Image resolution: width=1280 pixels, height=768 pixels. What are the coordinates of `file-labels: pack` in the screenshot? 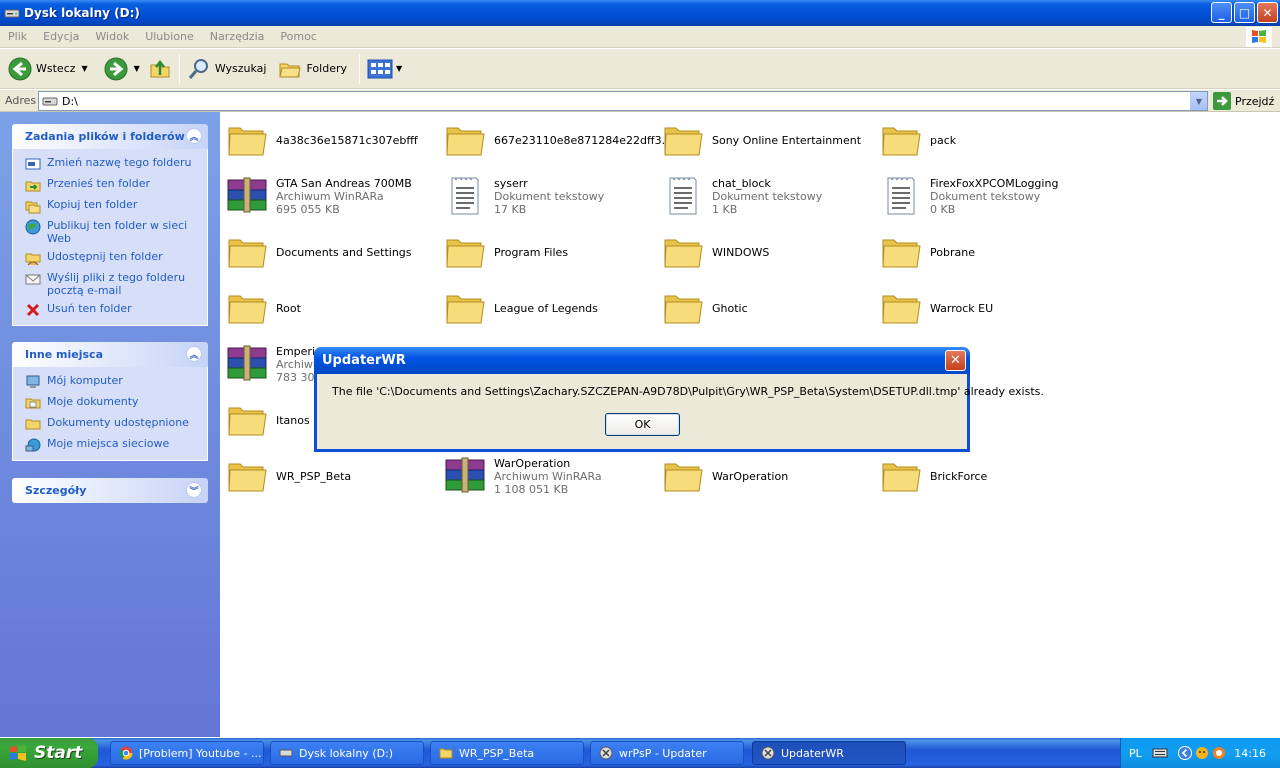 It's located at (943, 140).